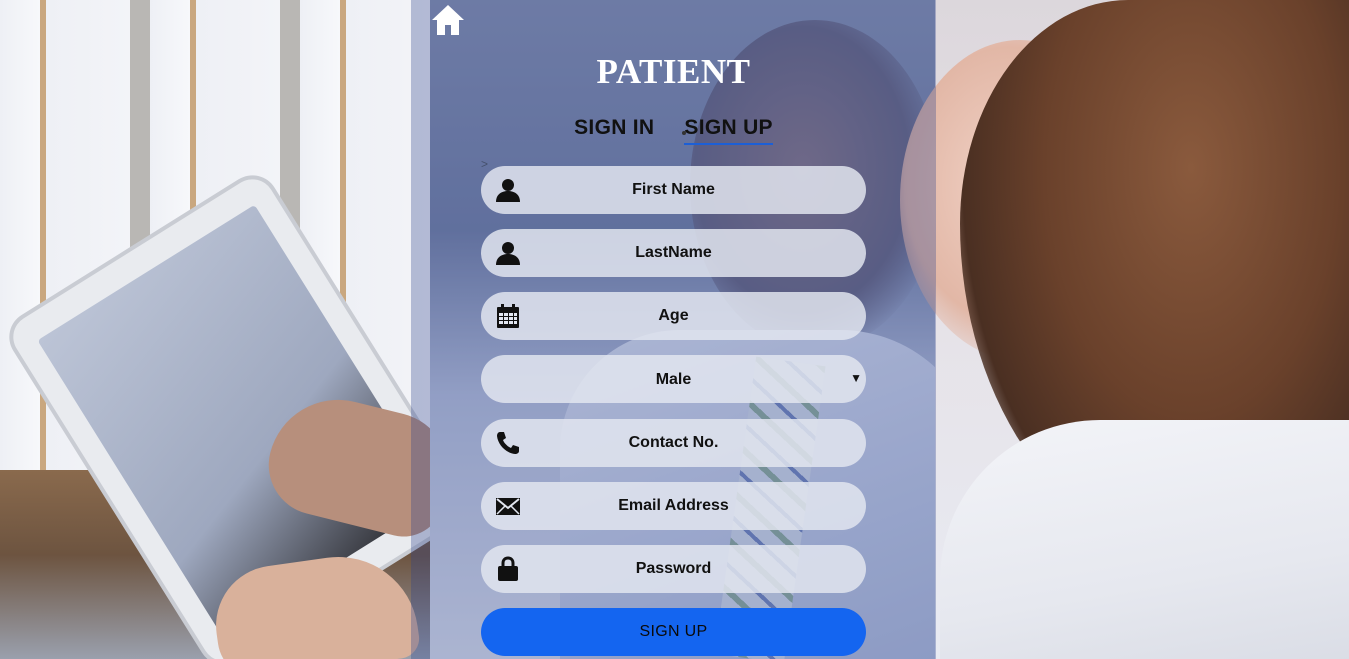 The width and height of the screenshot is (1349, 659). I want to click on first-name-input, so click(673, 190).